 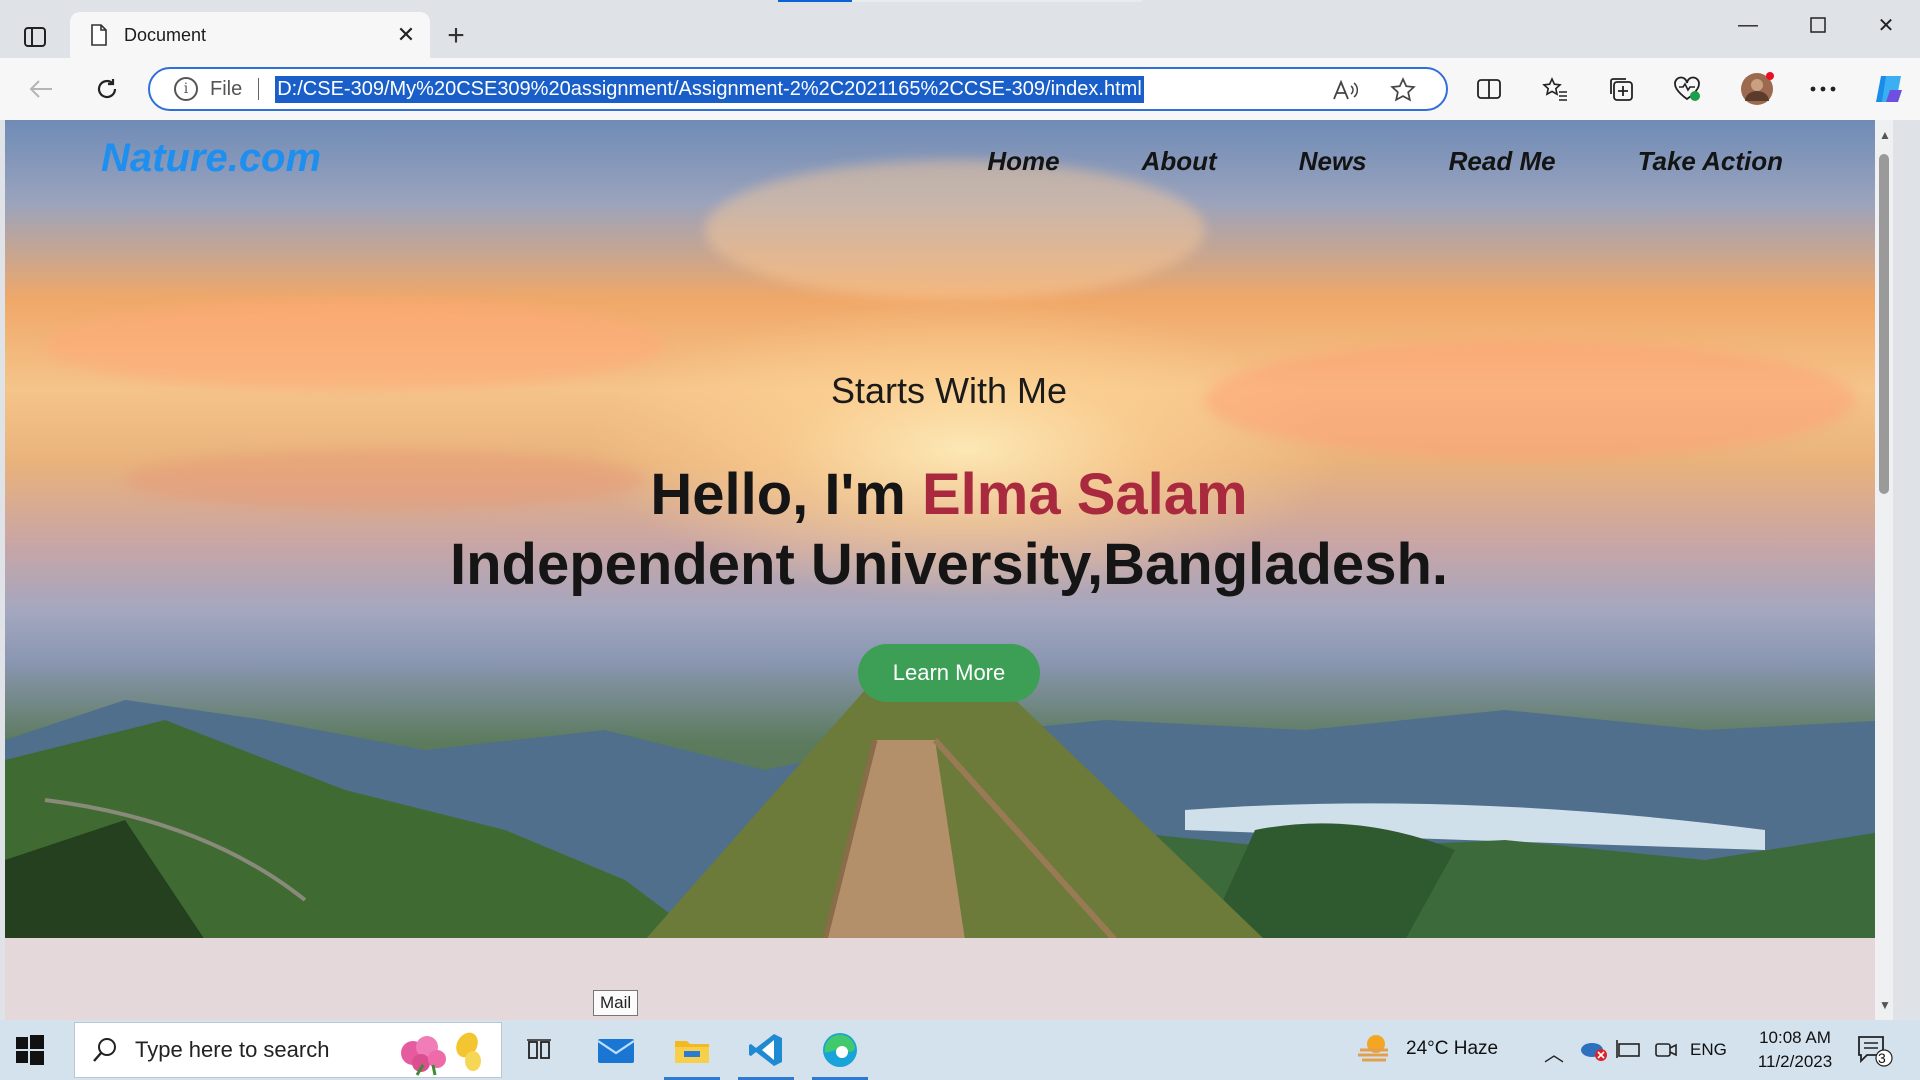 I want to click on back-arrow-icon, so click(x=41, y=89).